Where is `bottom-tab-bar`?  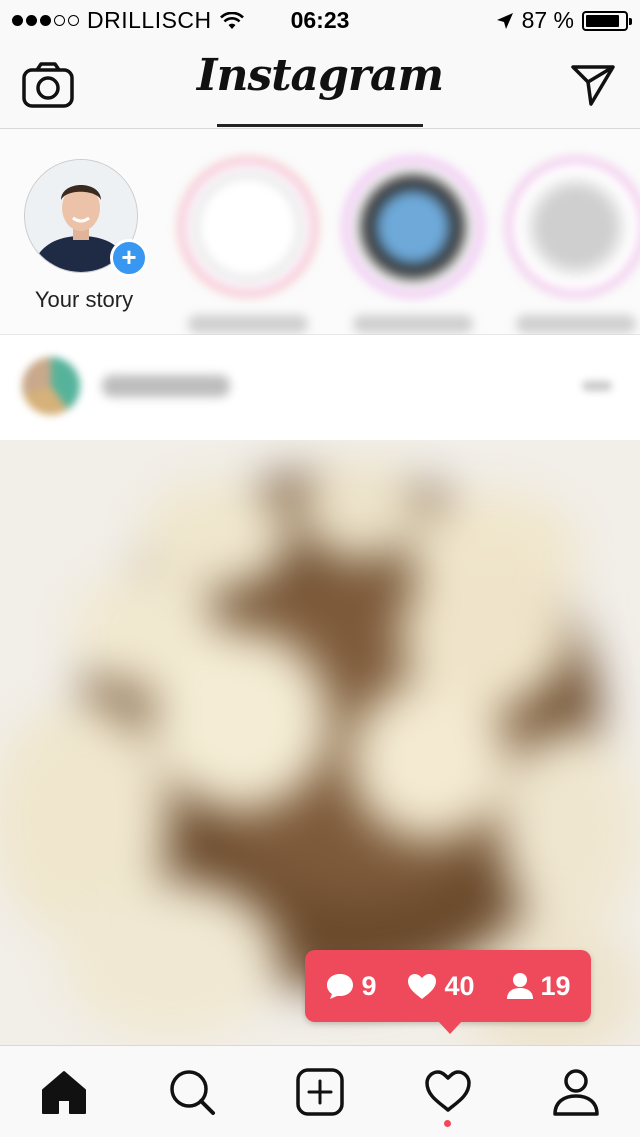
bottom-tab-bar is located at coordinates (320, 1091).